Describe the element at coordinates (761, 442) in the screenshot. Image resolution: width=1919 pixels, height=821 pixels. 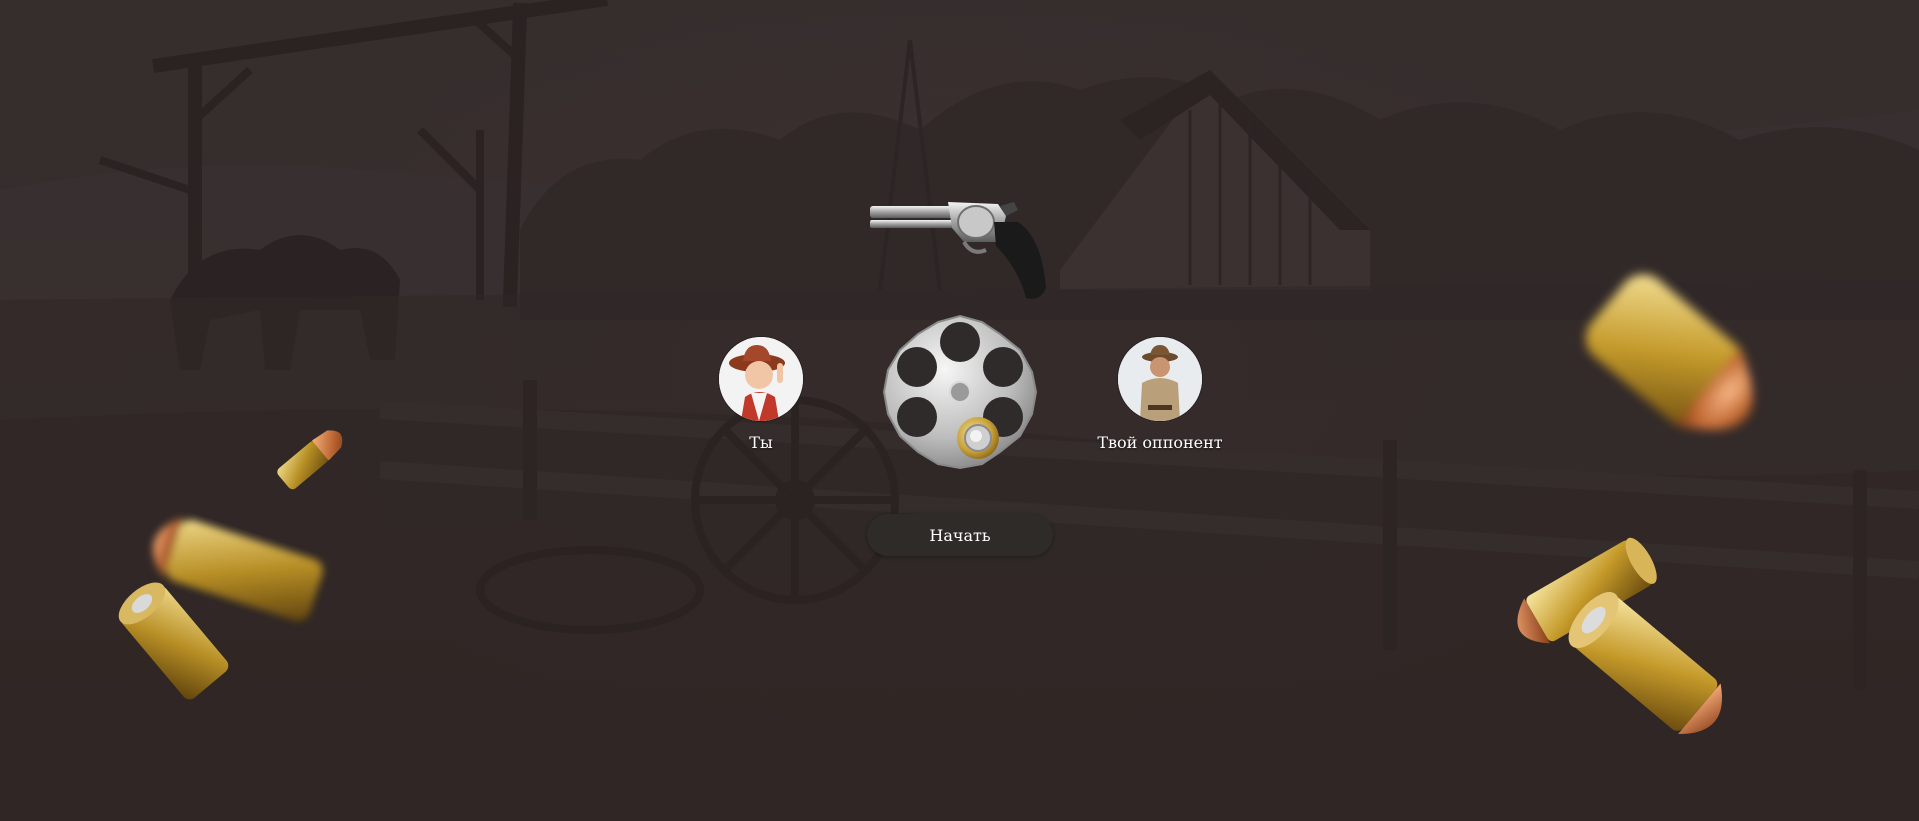
I see `player-name: Ты` at that location.